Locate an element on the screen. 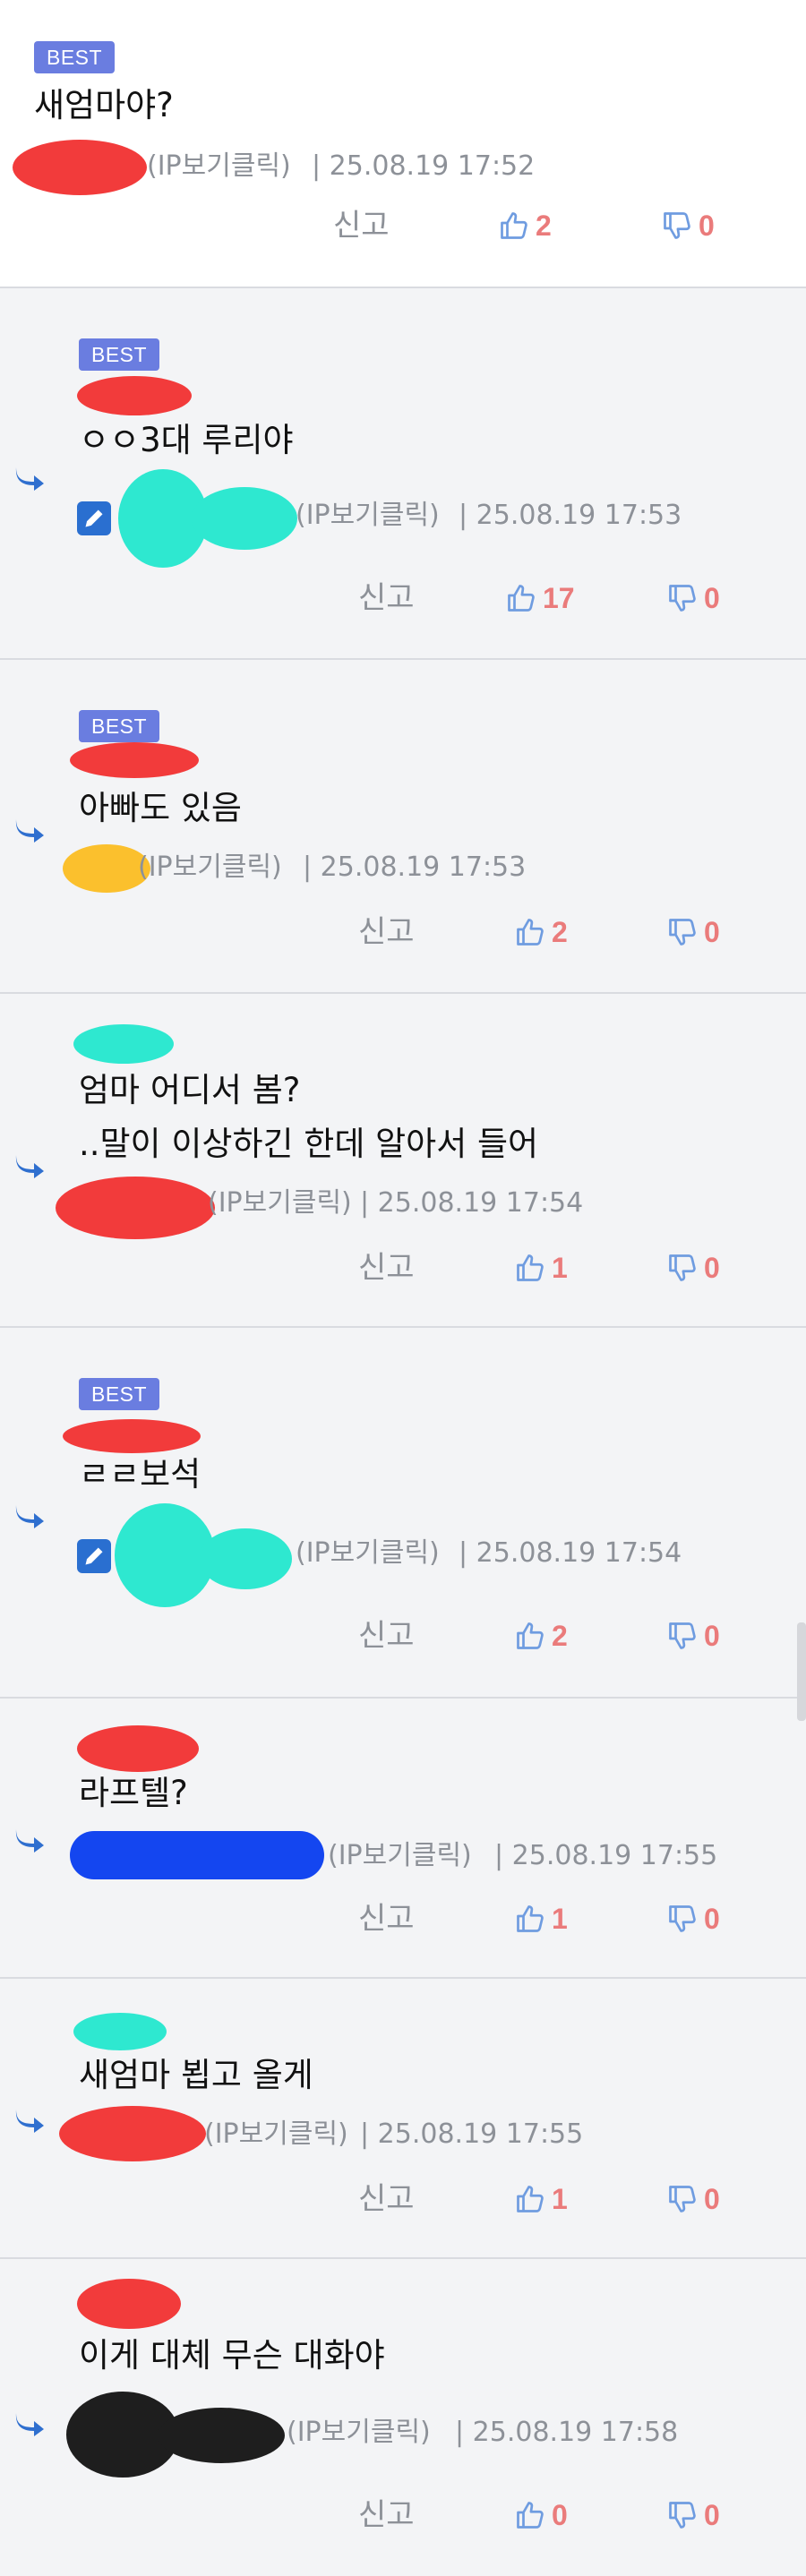 The width and height of the screenshot is (806, 2576). comment-text: 새엄마야? is located at coordinates (104, 105).